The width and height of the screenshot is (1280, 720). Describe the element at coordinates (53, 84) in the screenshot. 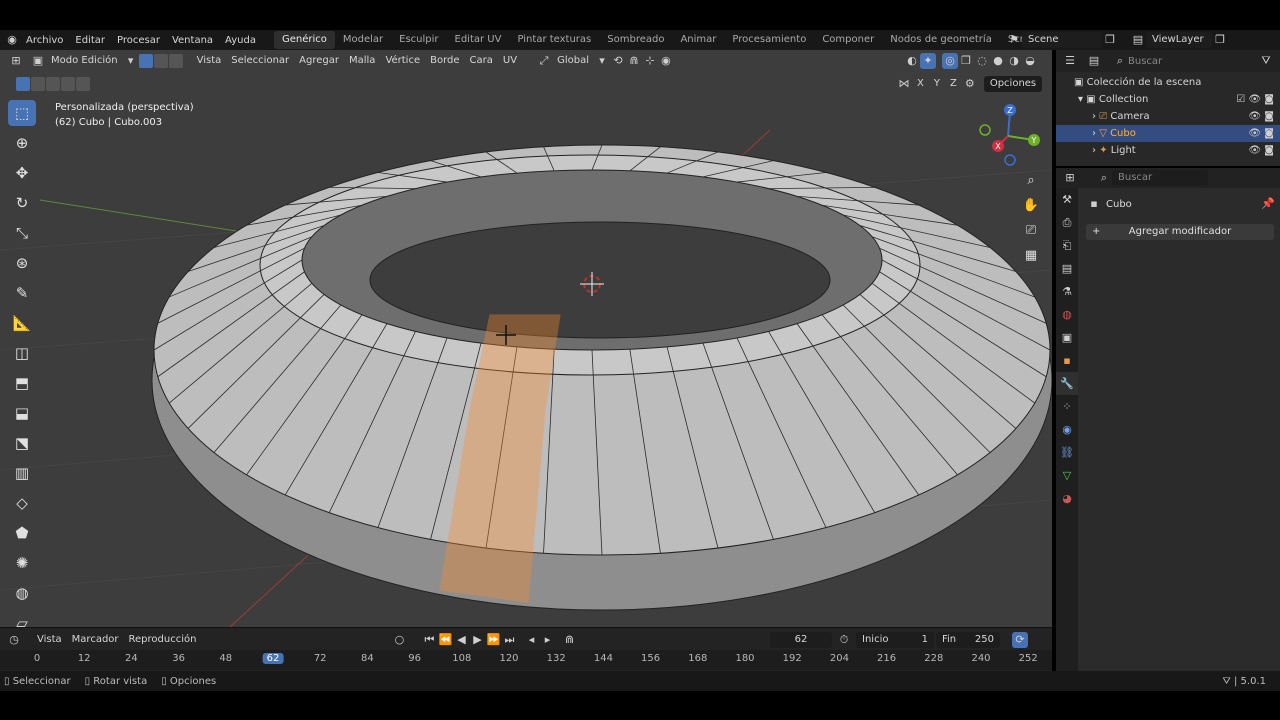

I see `select-subtract-icon` at that location.